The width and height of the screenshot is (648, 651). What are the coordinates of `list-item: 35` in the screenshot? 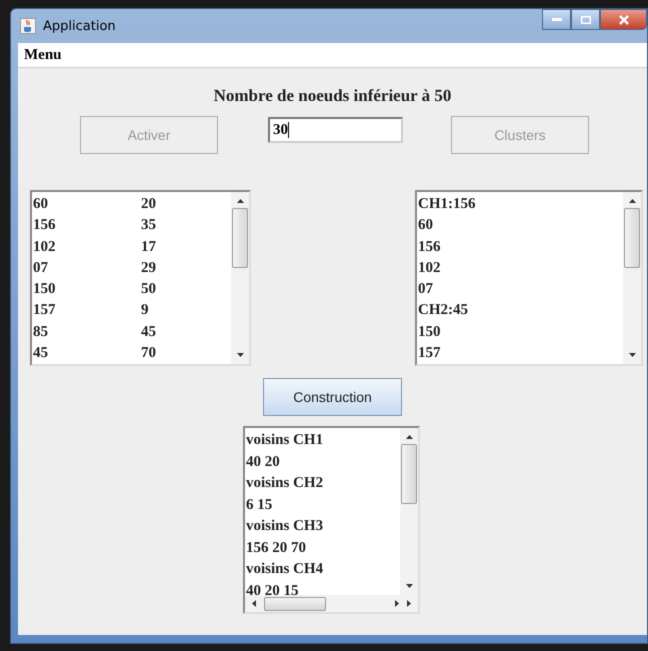 It's located at (148, 226).